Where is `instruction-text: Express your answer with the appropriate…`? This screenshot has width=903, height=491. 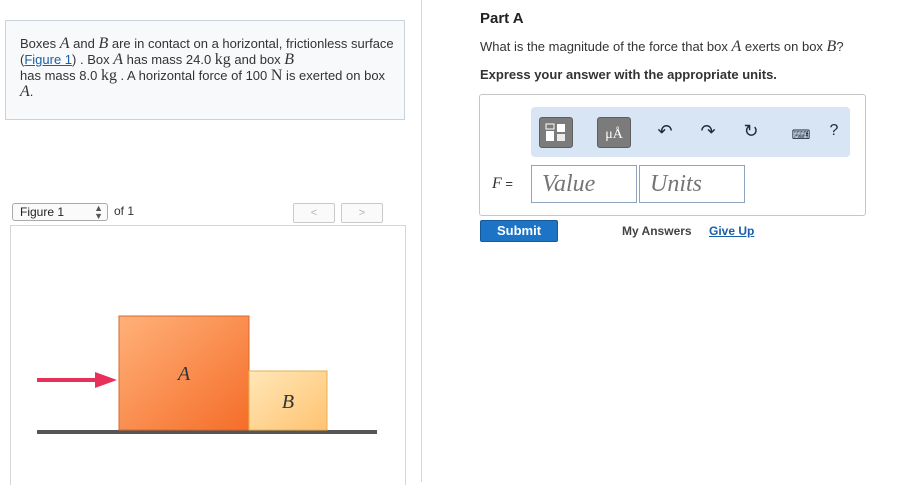 instruction-text: Express your answer with the appropriate… is located at coordinates (628, 74).